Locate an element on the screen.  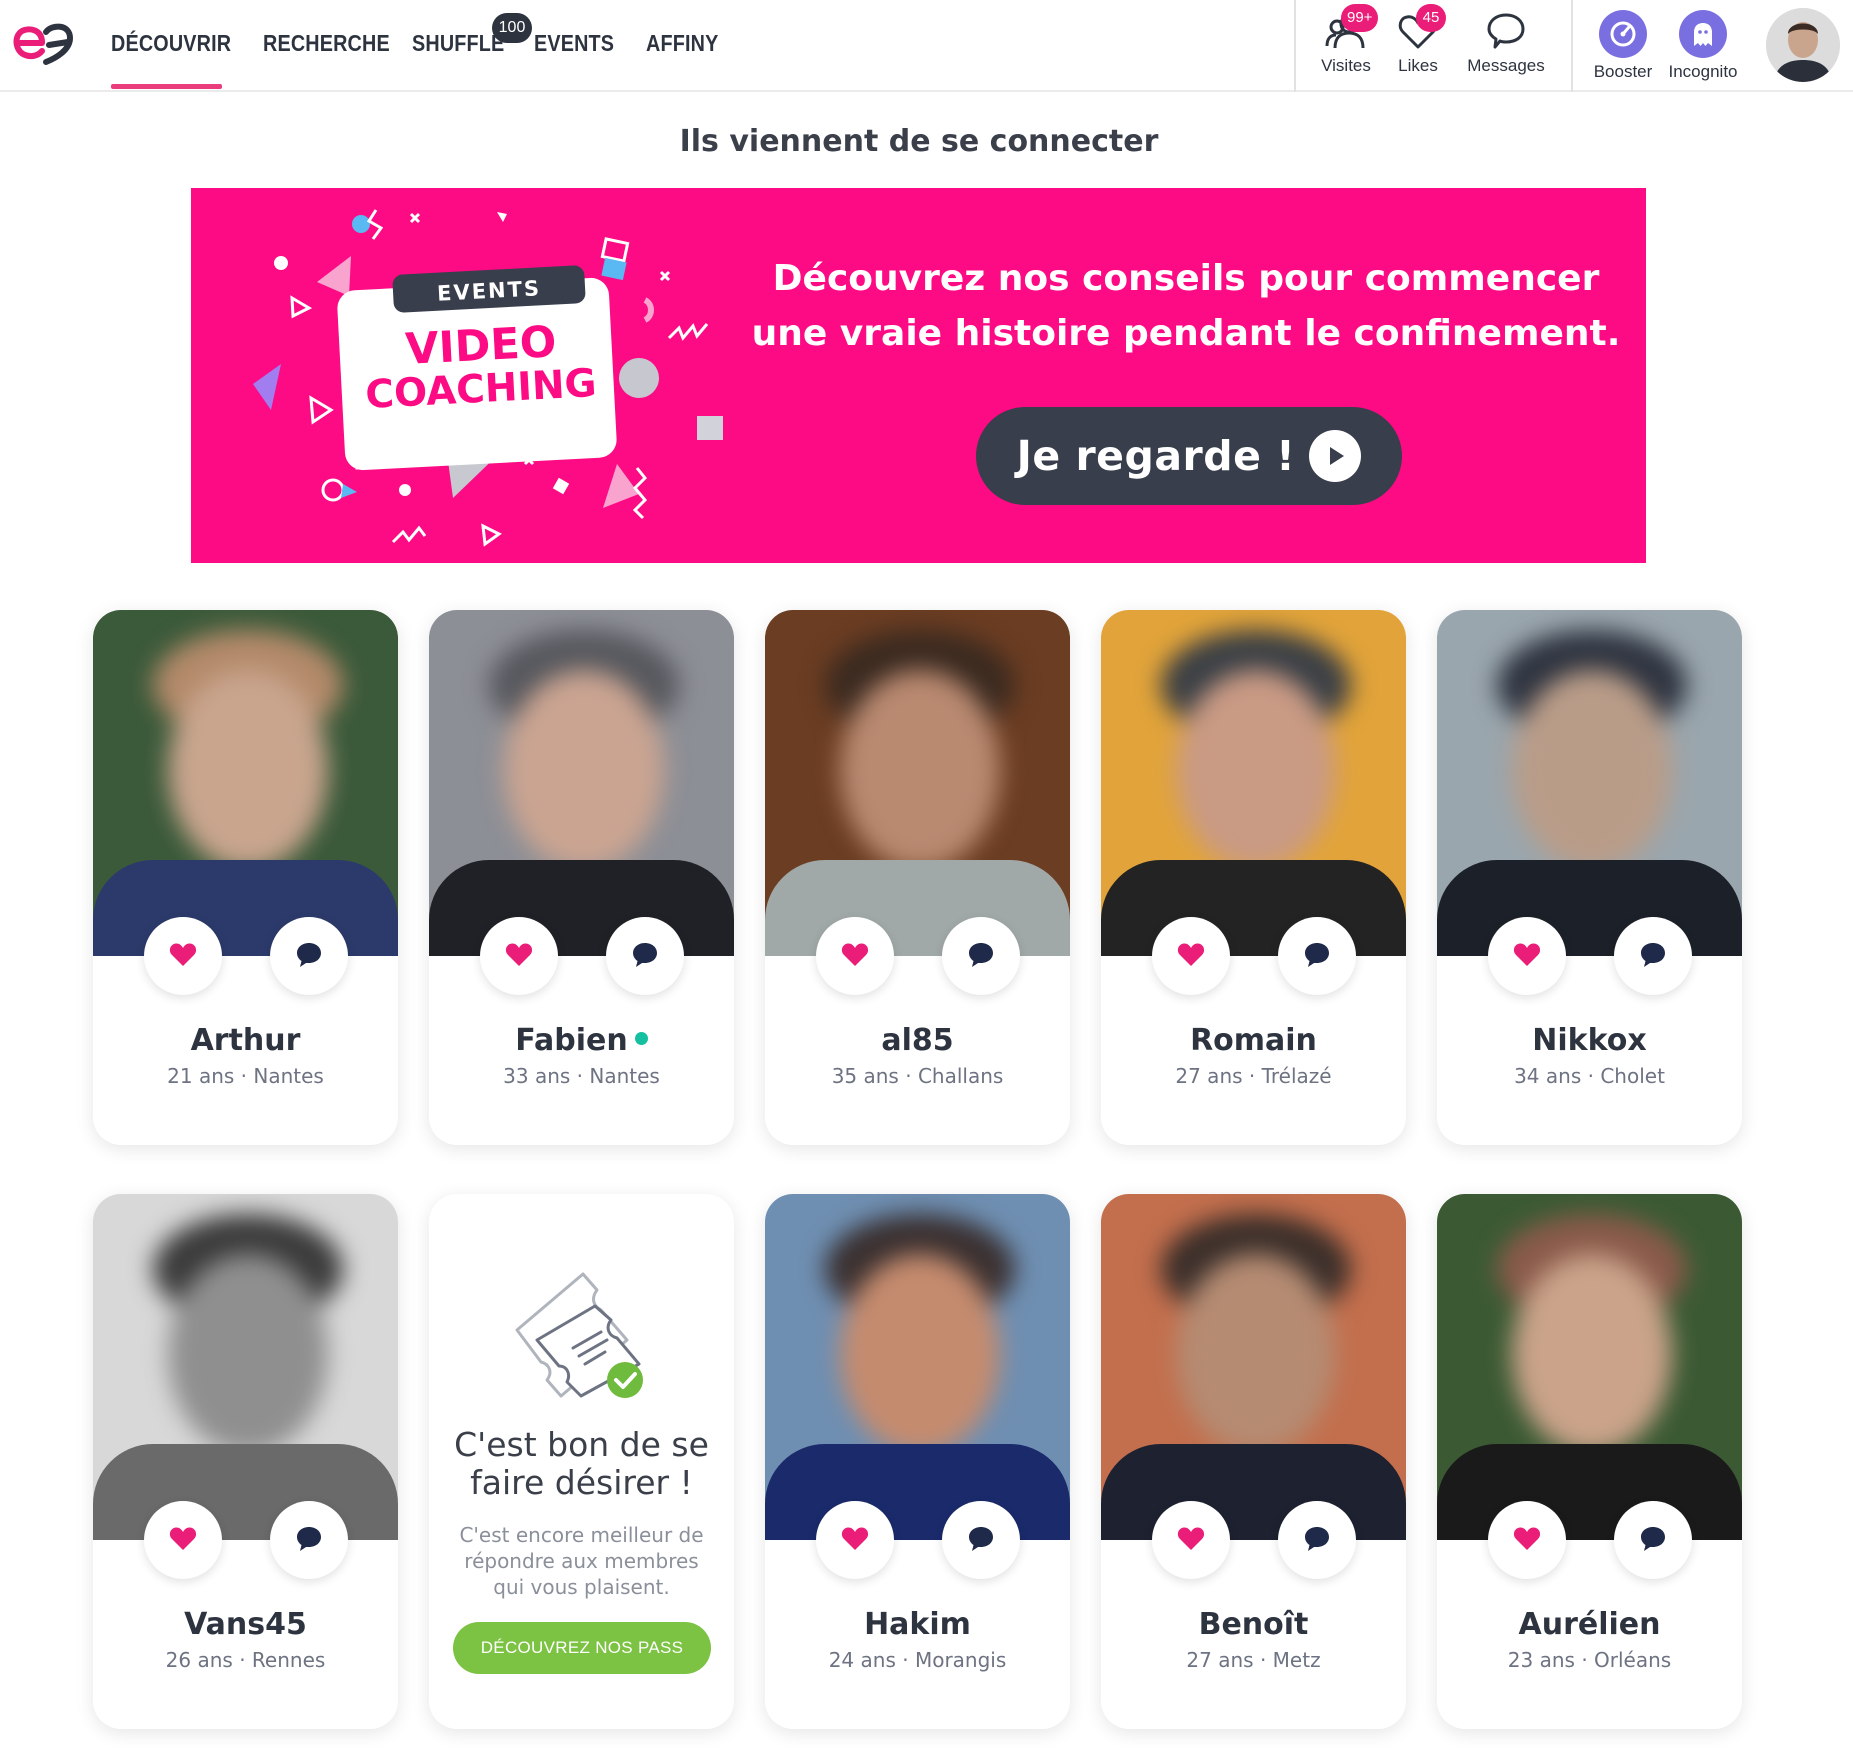
profile-name: Benoît is located at coordinates (1253, 1624).